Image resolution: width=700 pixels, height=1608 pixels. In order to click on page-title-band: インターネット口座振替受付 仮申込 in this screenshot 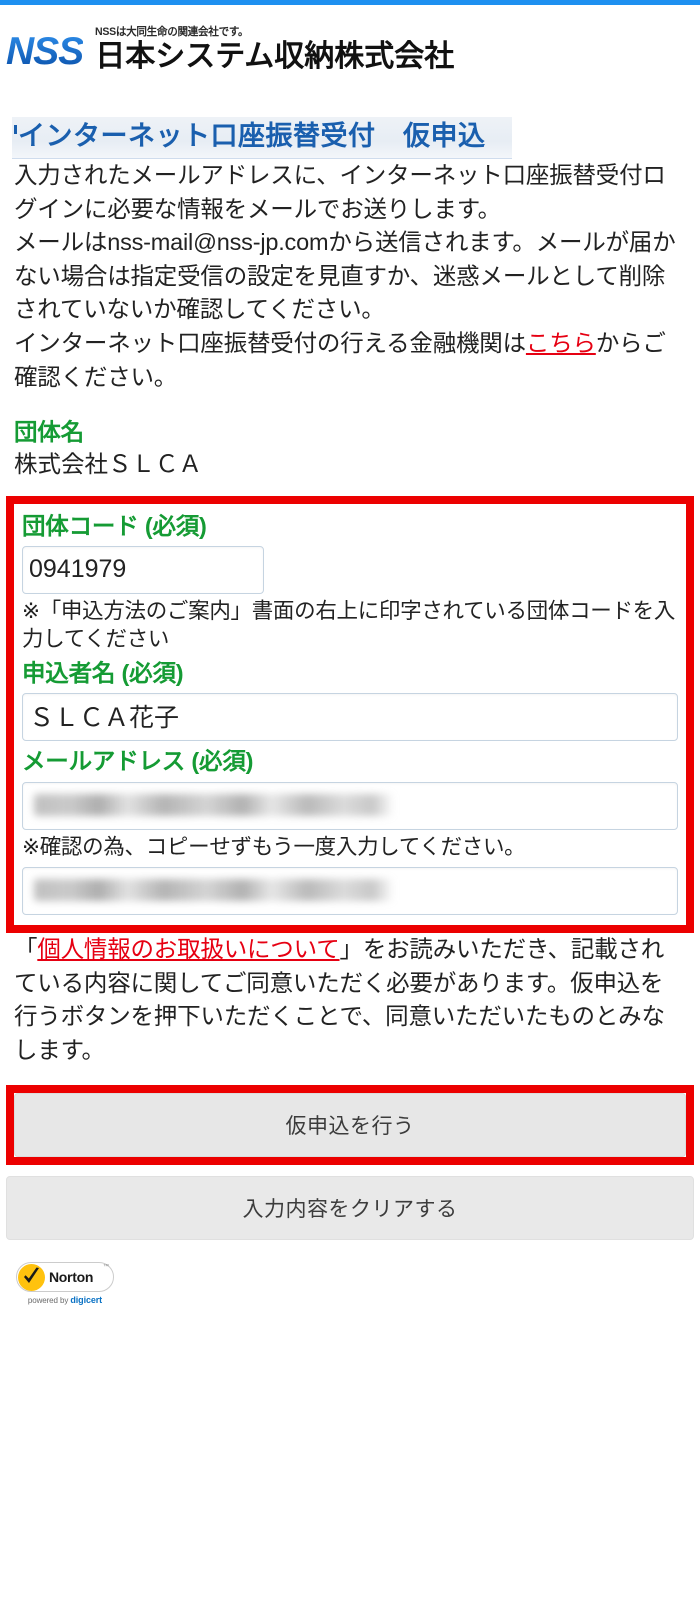, I will do `click(262, 138)`.